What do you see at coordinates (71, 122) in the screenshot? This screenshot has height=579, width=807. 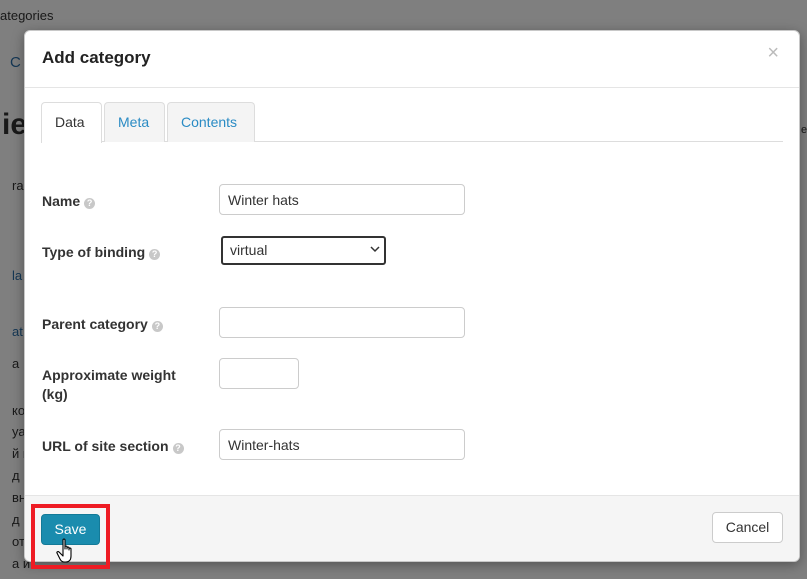 I see `tab-data: Data` at bounding box center [71, 122].